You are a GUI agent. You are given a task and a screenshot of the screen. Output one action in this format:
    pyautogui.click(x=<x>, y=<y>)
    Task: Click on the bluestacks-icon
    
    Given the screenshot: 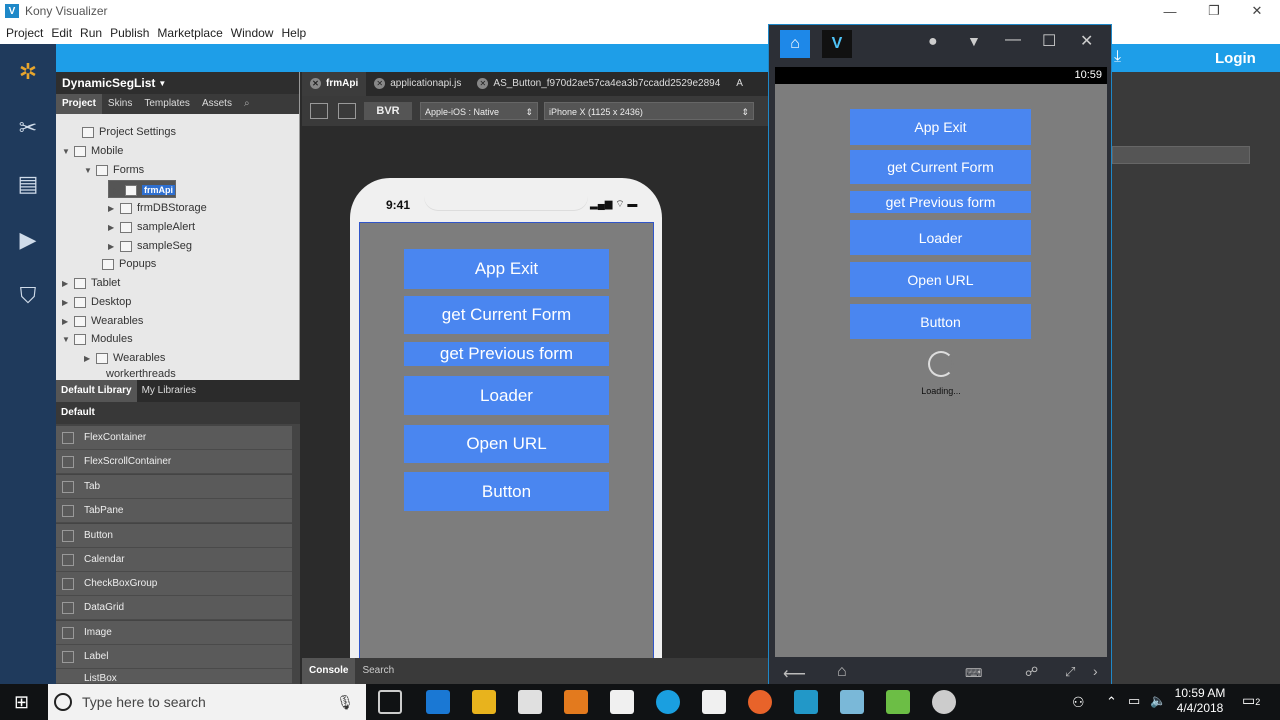 What is the action you would take?
    pyautogui.click(x=898, y=702)
    